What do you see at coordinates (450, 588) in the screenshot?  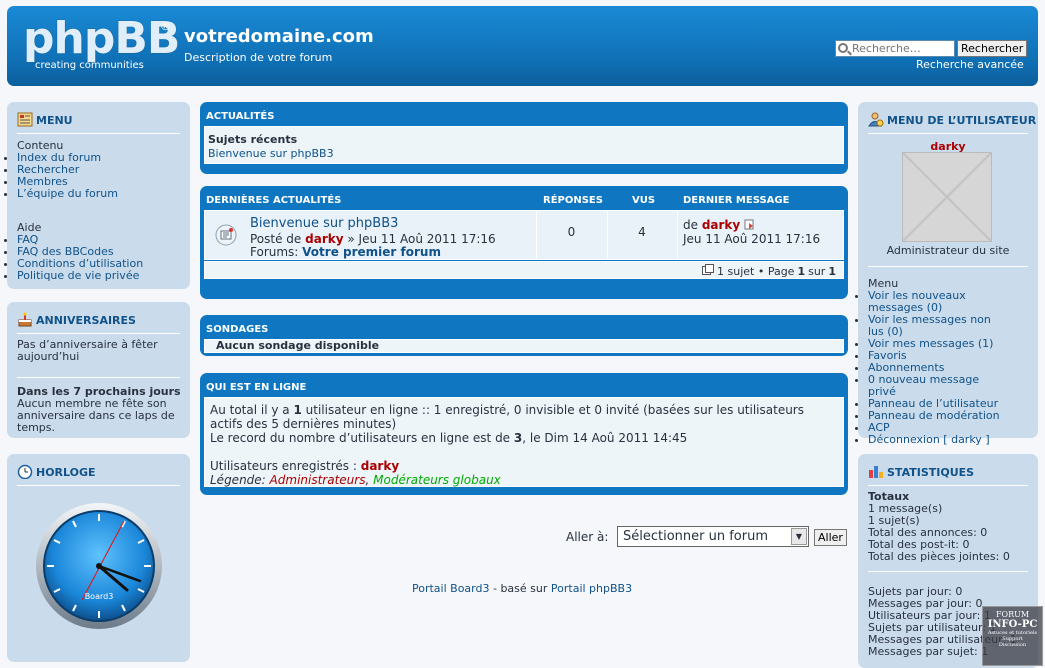 I see `footer-board3-link: Portail Board3` at bounding box center [450, 588].